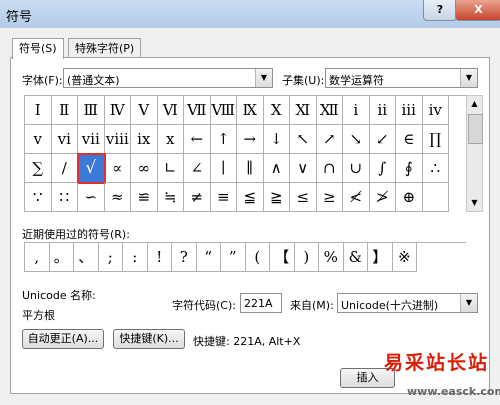 The image size is (500, 405). Describe the element at coordinates (144, 110) in the screenshot. I see `symbol-cell: Ⅴ` at that location.